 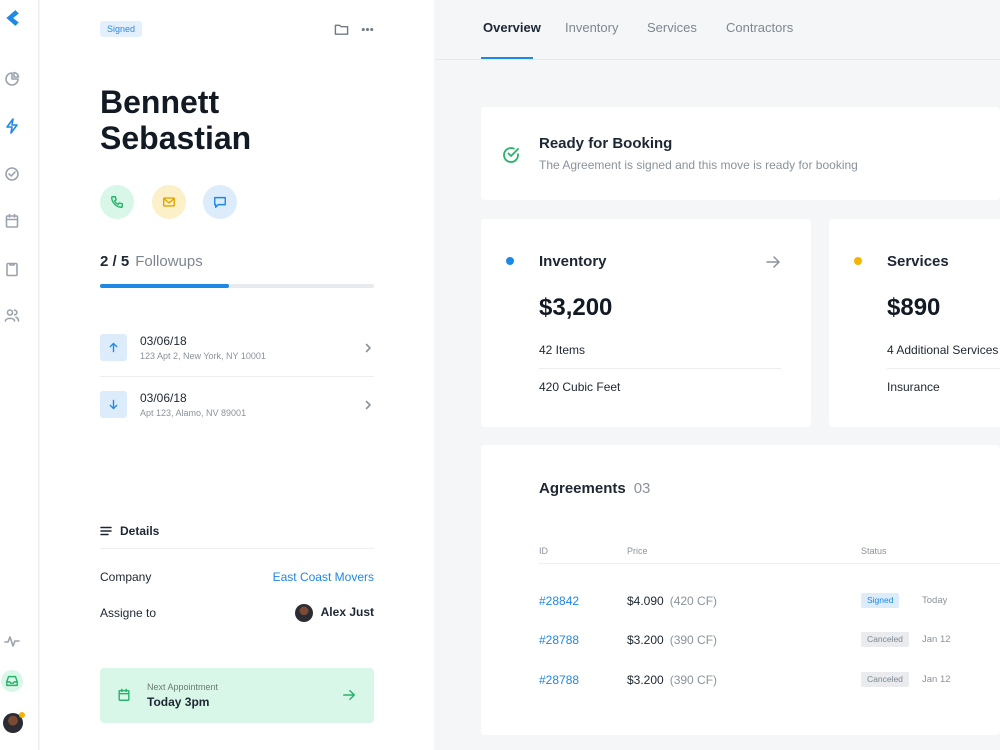 What do you see at coordinates (341, 29) in the screenshot?
I see `folder-icon` at bounding box center [341, 29].